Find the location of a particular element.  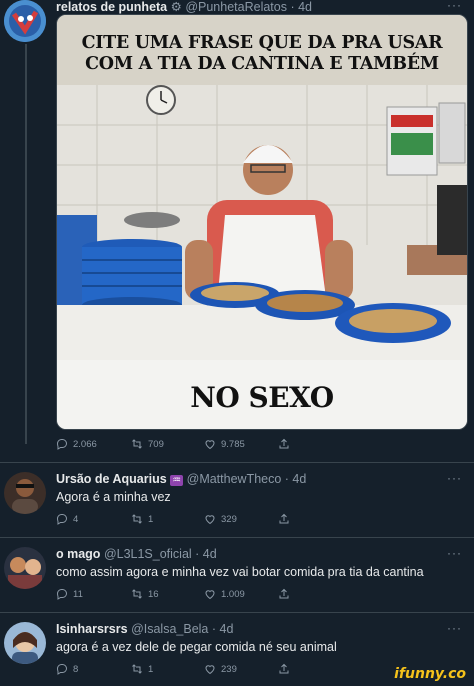

reply-button: 8 is located at coordinates (67, 669).